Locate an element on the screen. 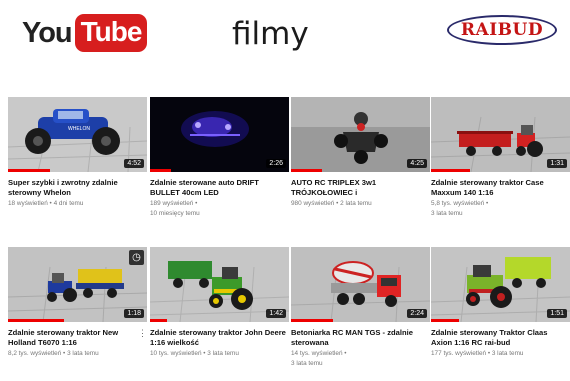 The height and width of the screenshot is (381, 570). youtube-logo: You Tube is located at coordinates (85, 33).